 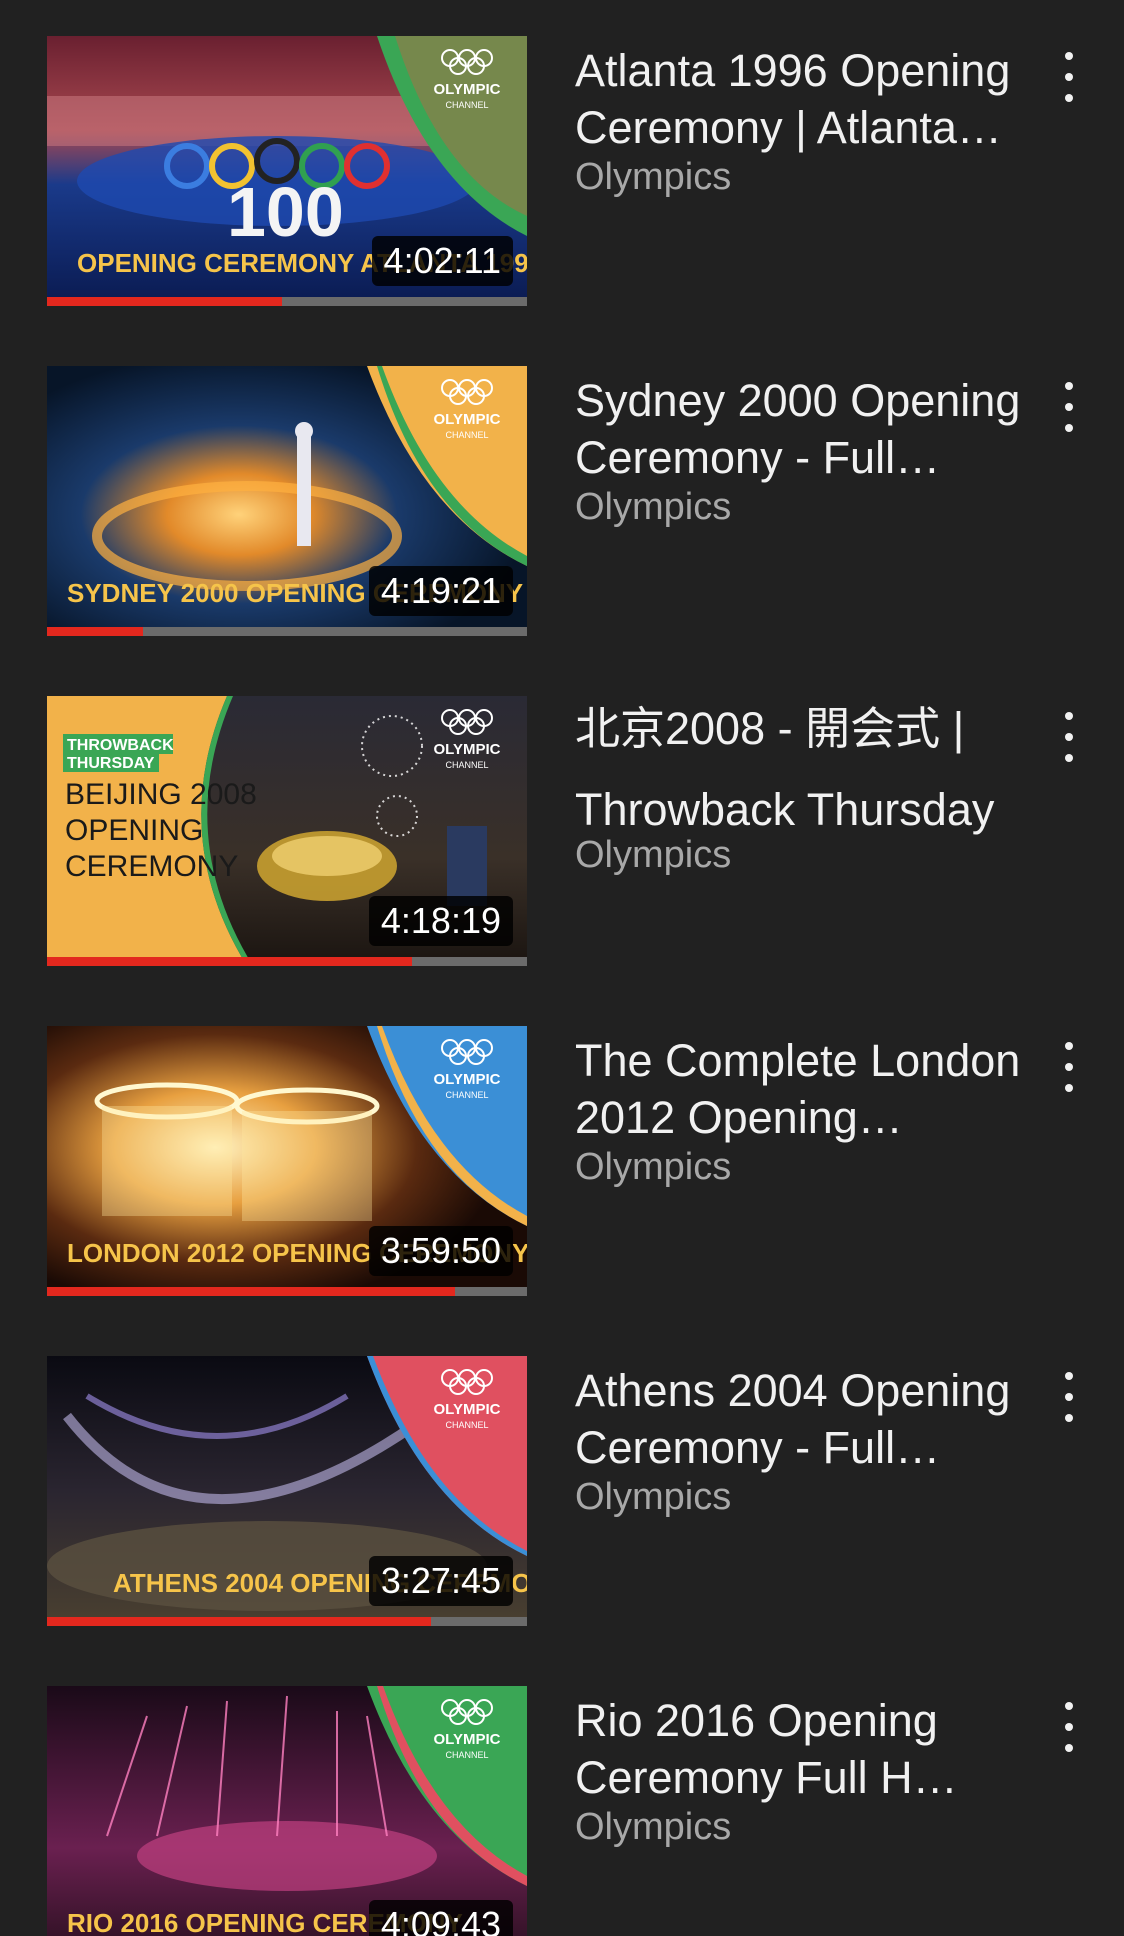 What do you see at coordinates (134, 830) in the screenshot?
I see `thumbnail-headline-2: OPENING` at bounding box center [134, 830].